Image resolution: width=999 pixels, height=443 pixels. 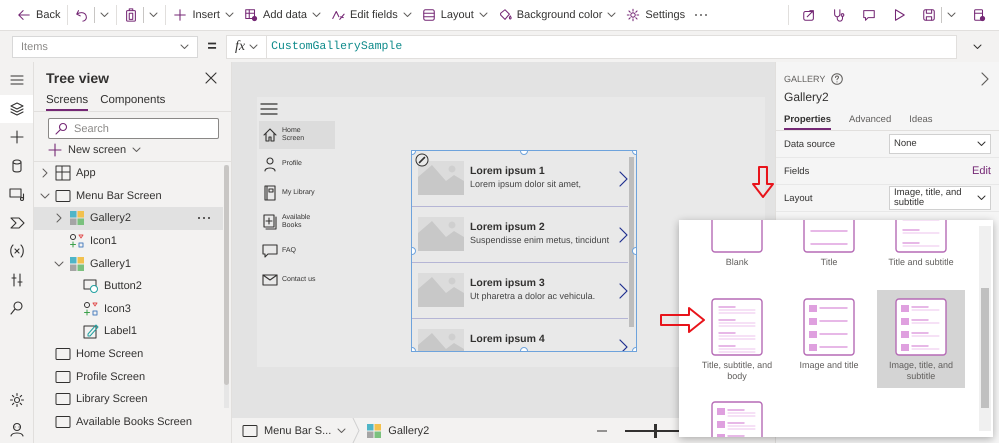 What do you see at coordinates (829, 339) in the screenshot?
I see `layout-option: Image and title` at bounding box center [829, 339].